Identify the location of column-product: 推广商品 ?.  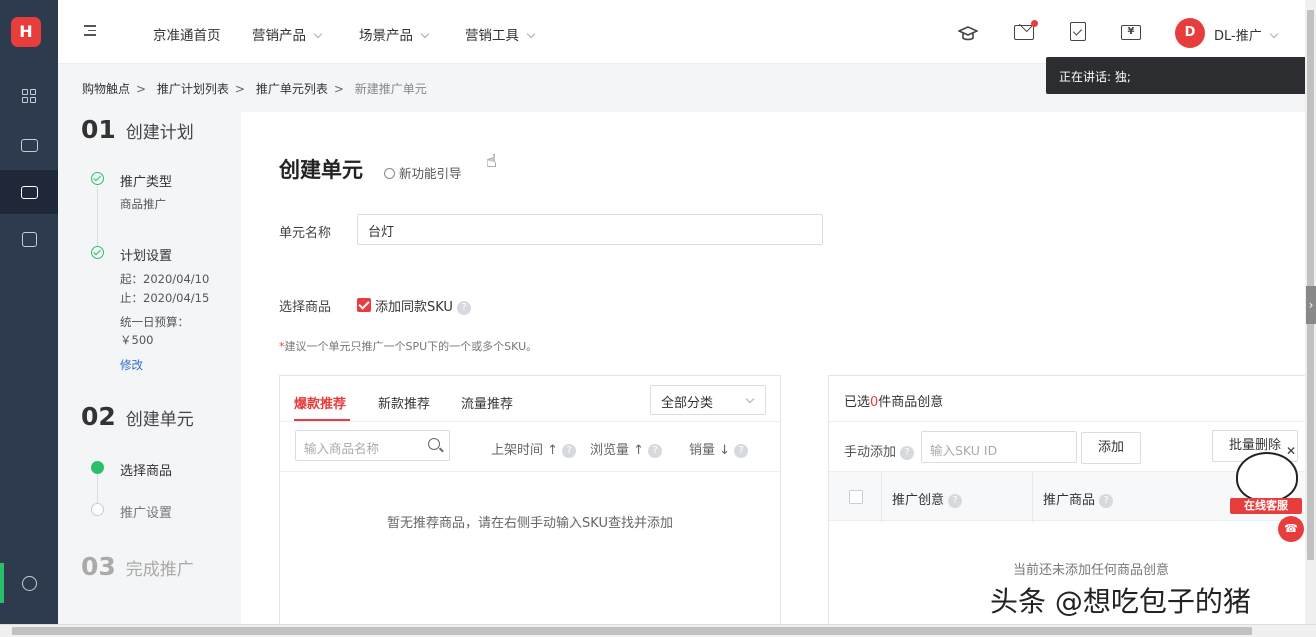
(1078, 498).